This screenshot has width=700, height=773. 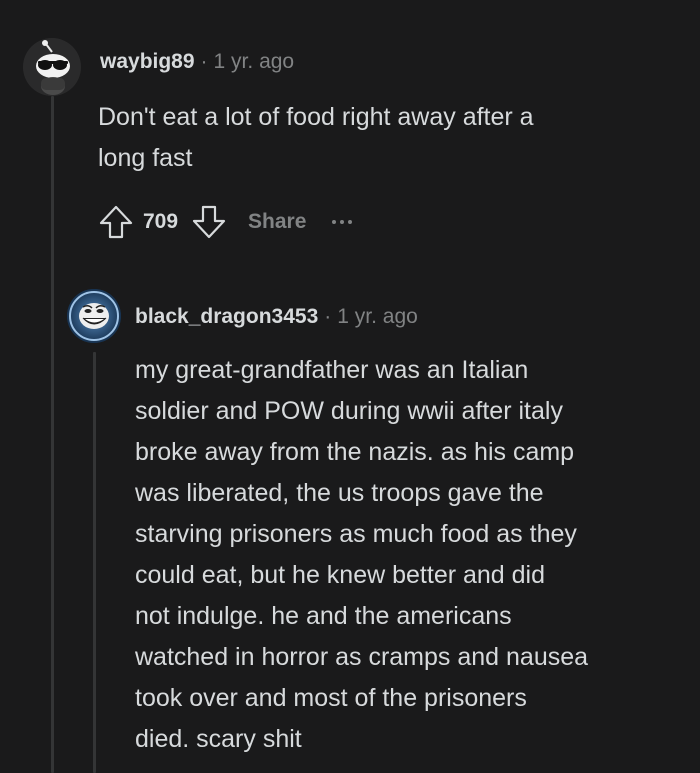 I want to click on vote-score: 709, so click(x=161, y=221).